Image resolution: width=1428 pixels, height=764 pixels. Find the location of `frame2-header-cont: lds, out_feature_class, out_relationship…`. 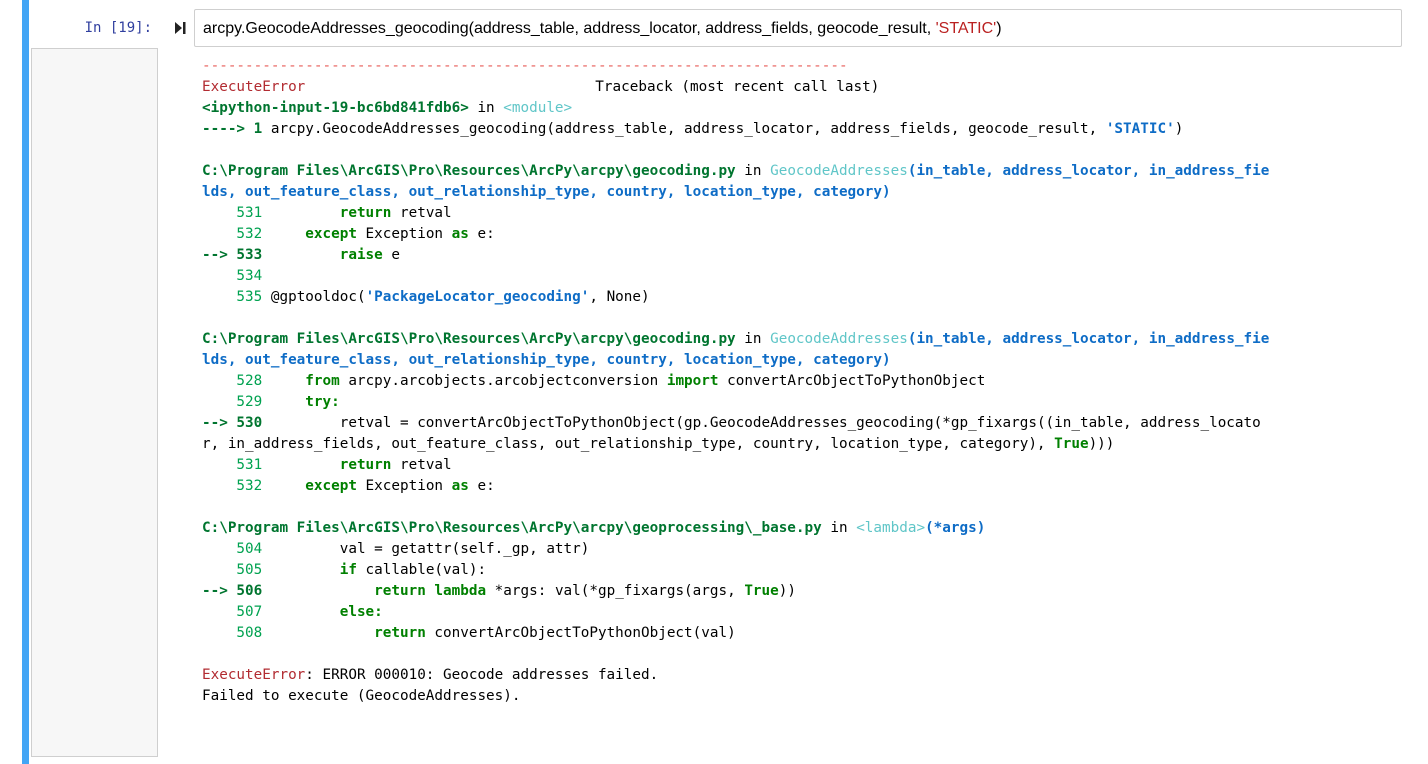

frame2-header-cont: lds, out_feature_class, out_relationship… is located at coordinates (546, 360).